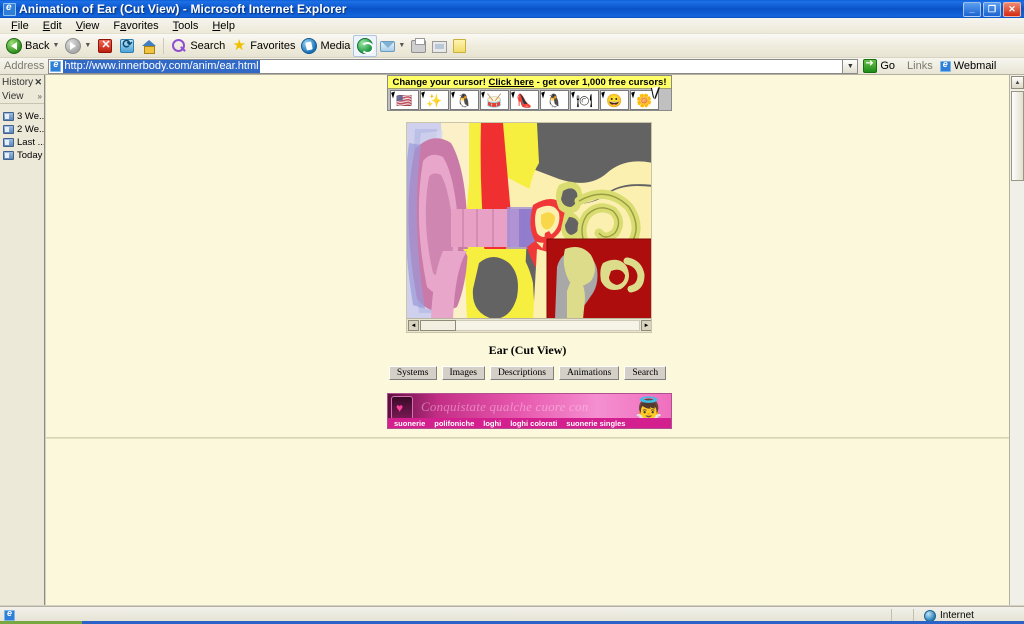 The width and height of the screenshot is (1024, 624). I want to click on home-icon, so click(149, 46).